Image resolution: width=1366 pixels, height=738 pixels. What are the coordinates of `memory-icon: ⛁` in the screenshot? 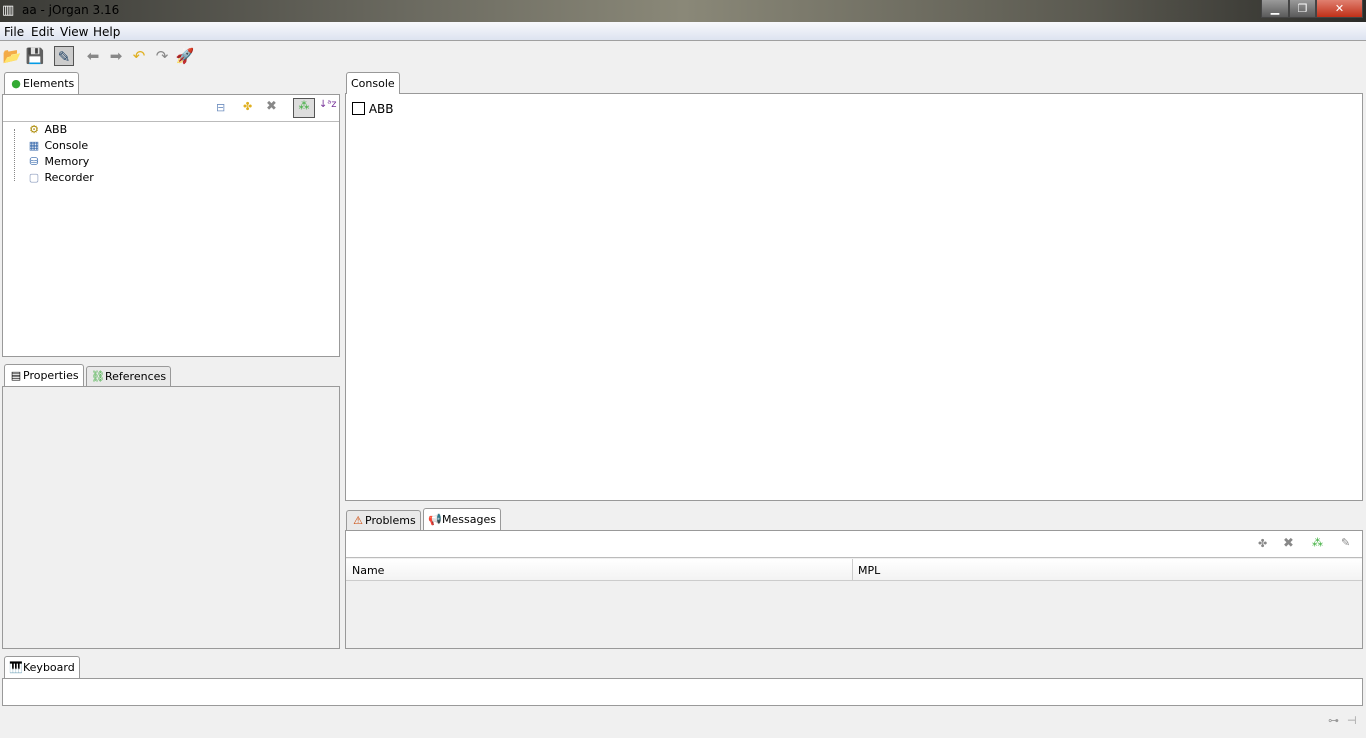 It's located at (34, 161).